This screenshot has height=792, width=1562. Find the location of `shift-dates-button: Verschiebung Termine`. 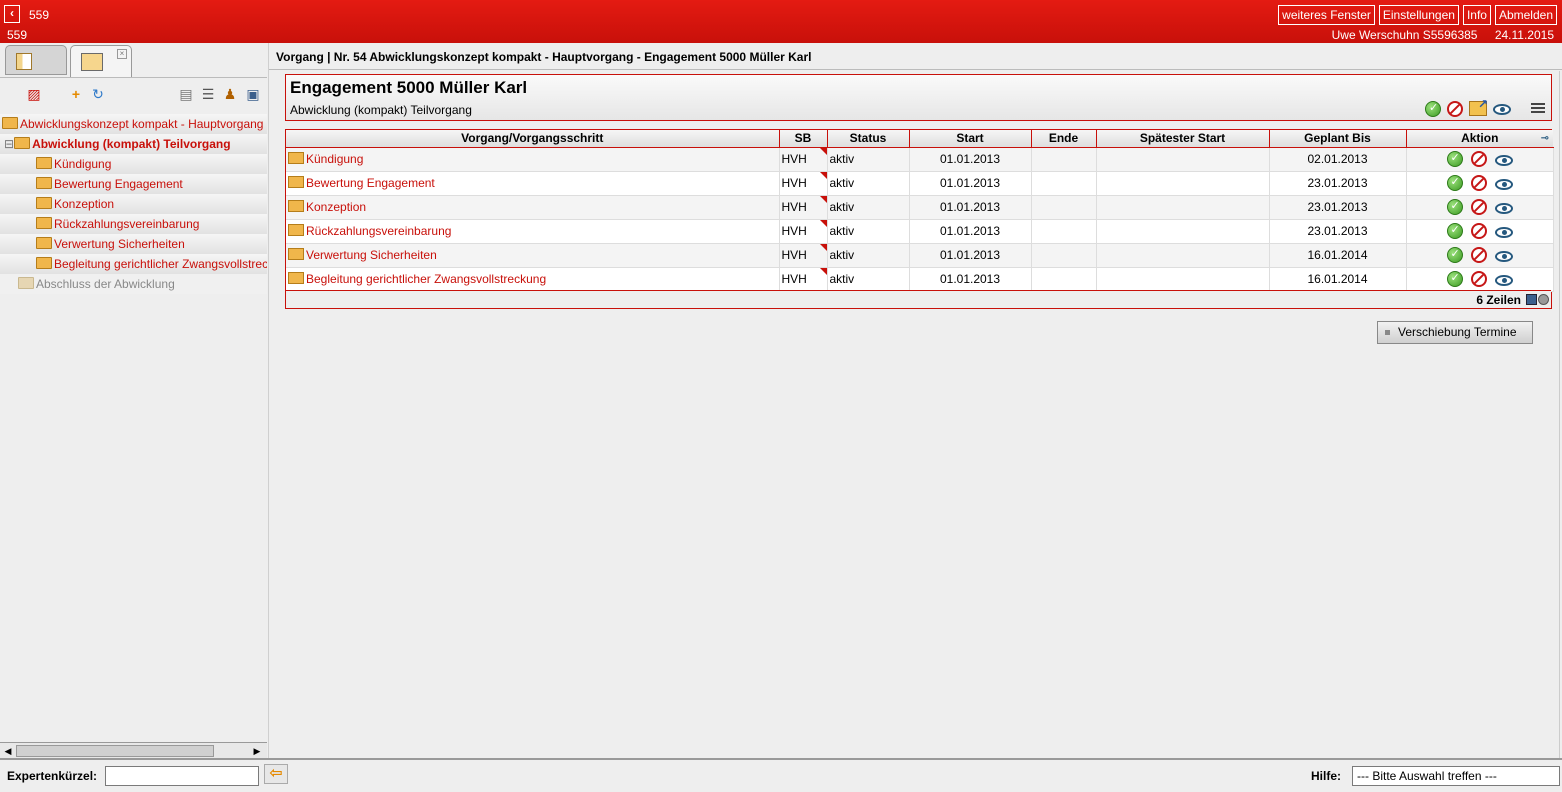

shift-dates-button: Verschiebung Termine is located at coordinates (1455, 332).